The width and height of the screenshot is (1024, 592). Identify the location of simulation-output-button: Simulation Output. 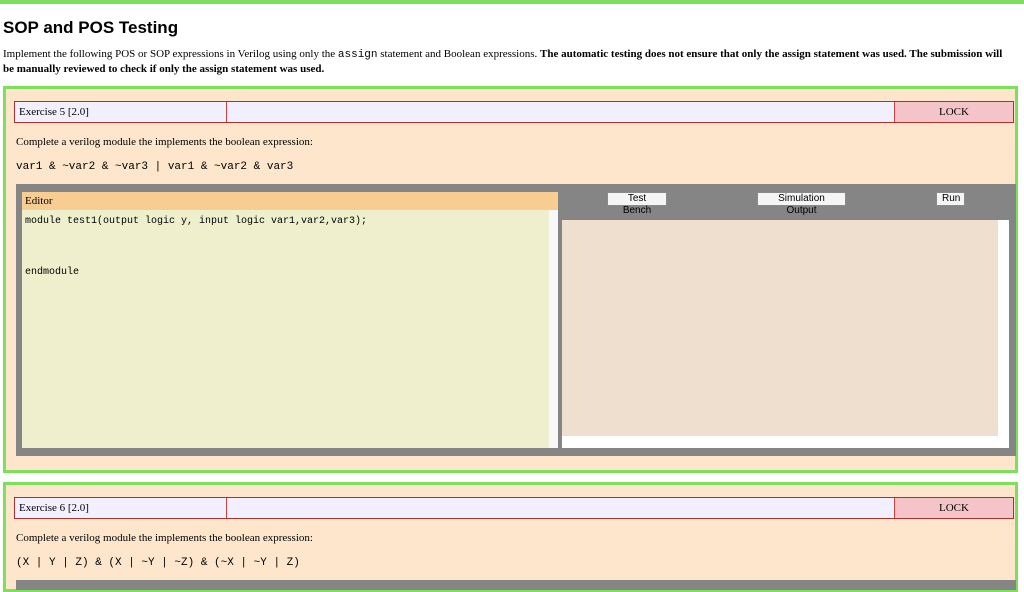
(801, 204).